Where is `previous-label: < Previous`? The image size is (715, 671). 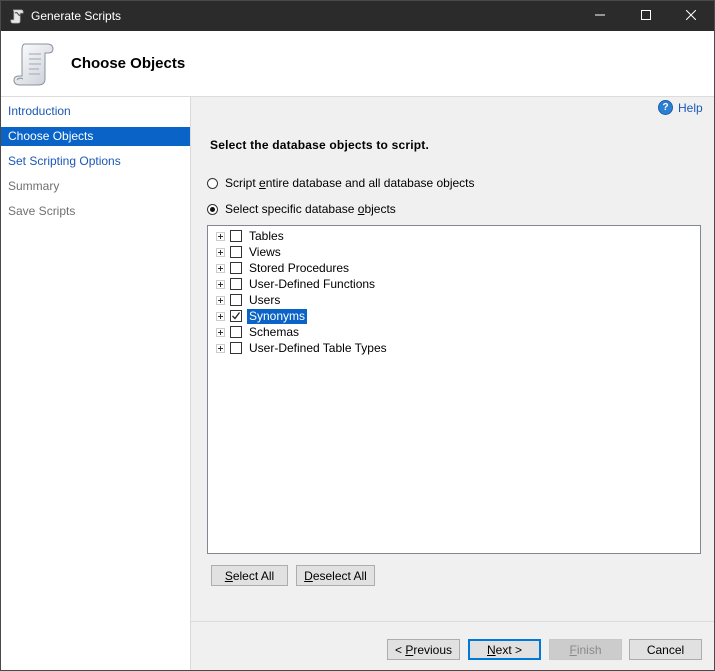
previous-label: < Previous is located at coordinates (423, 649).